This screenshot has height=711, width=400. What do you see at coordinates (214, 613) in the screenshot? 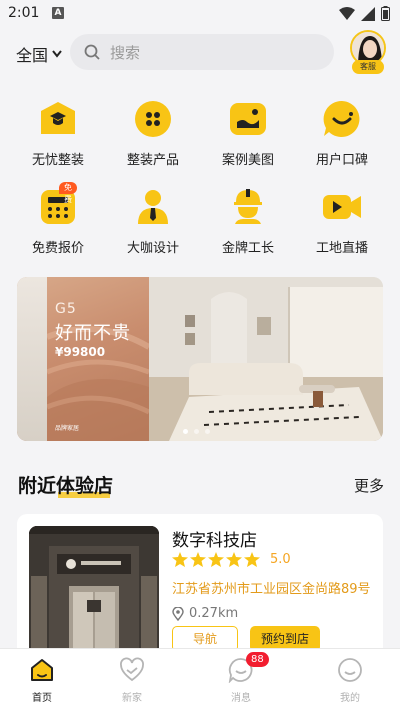
I see `distance-value: 0.27km` at bounding box center [214, 613].